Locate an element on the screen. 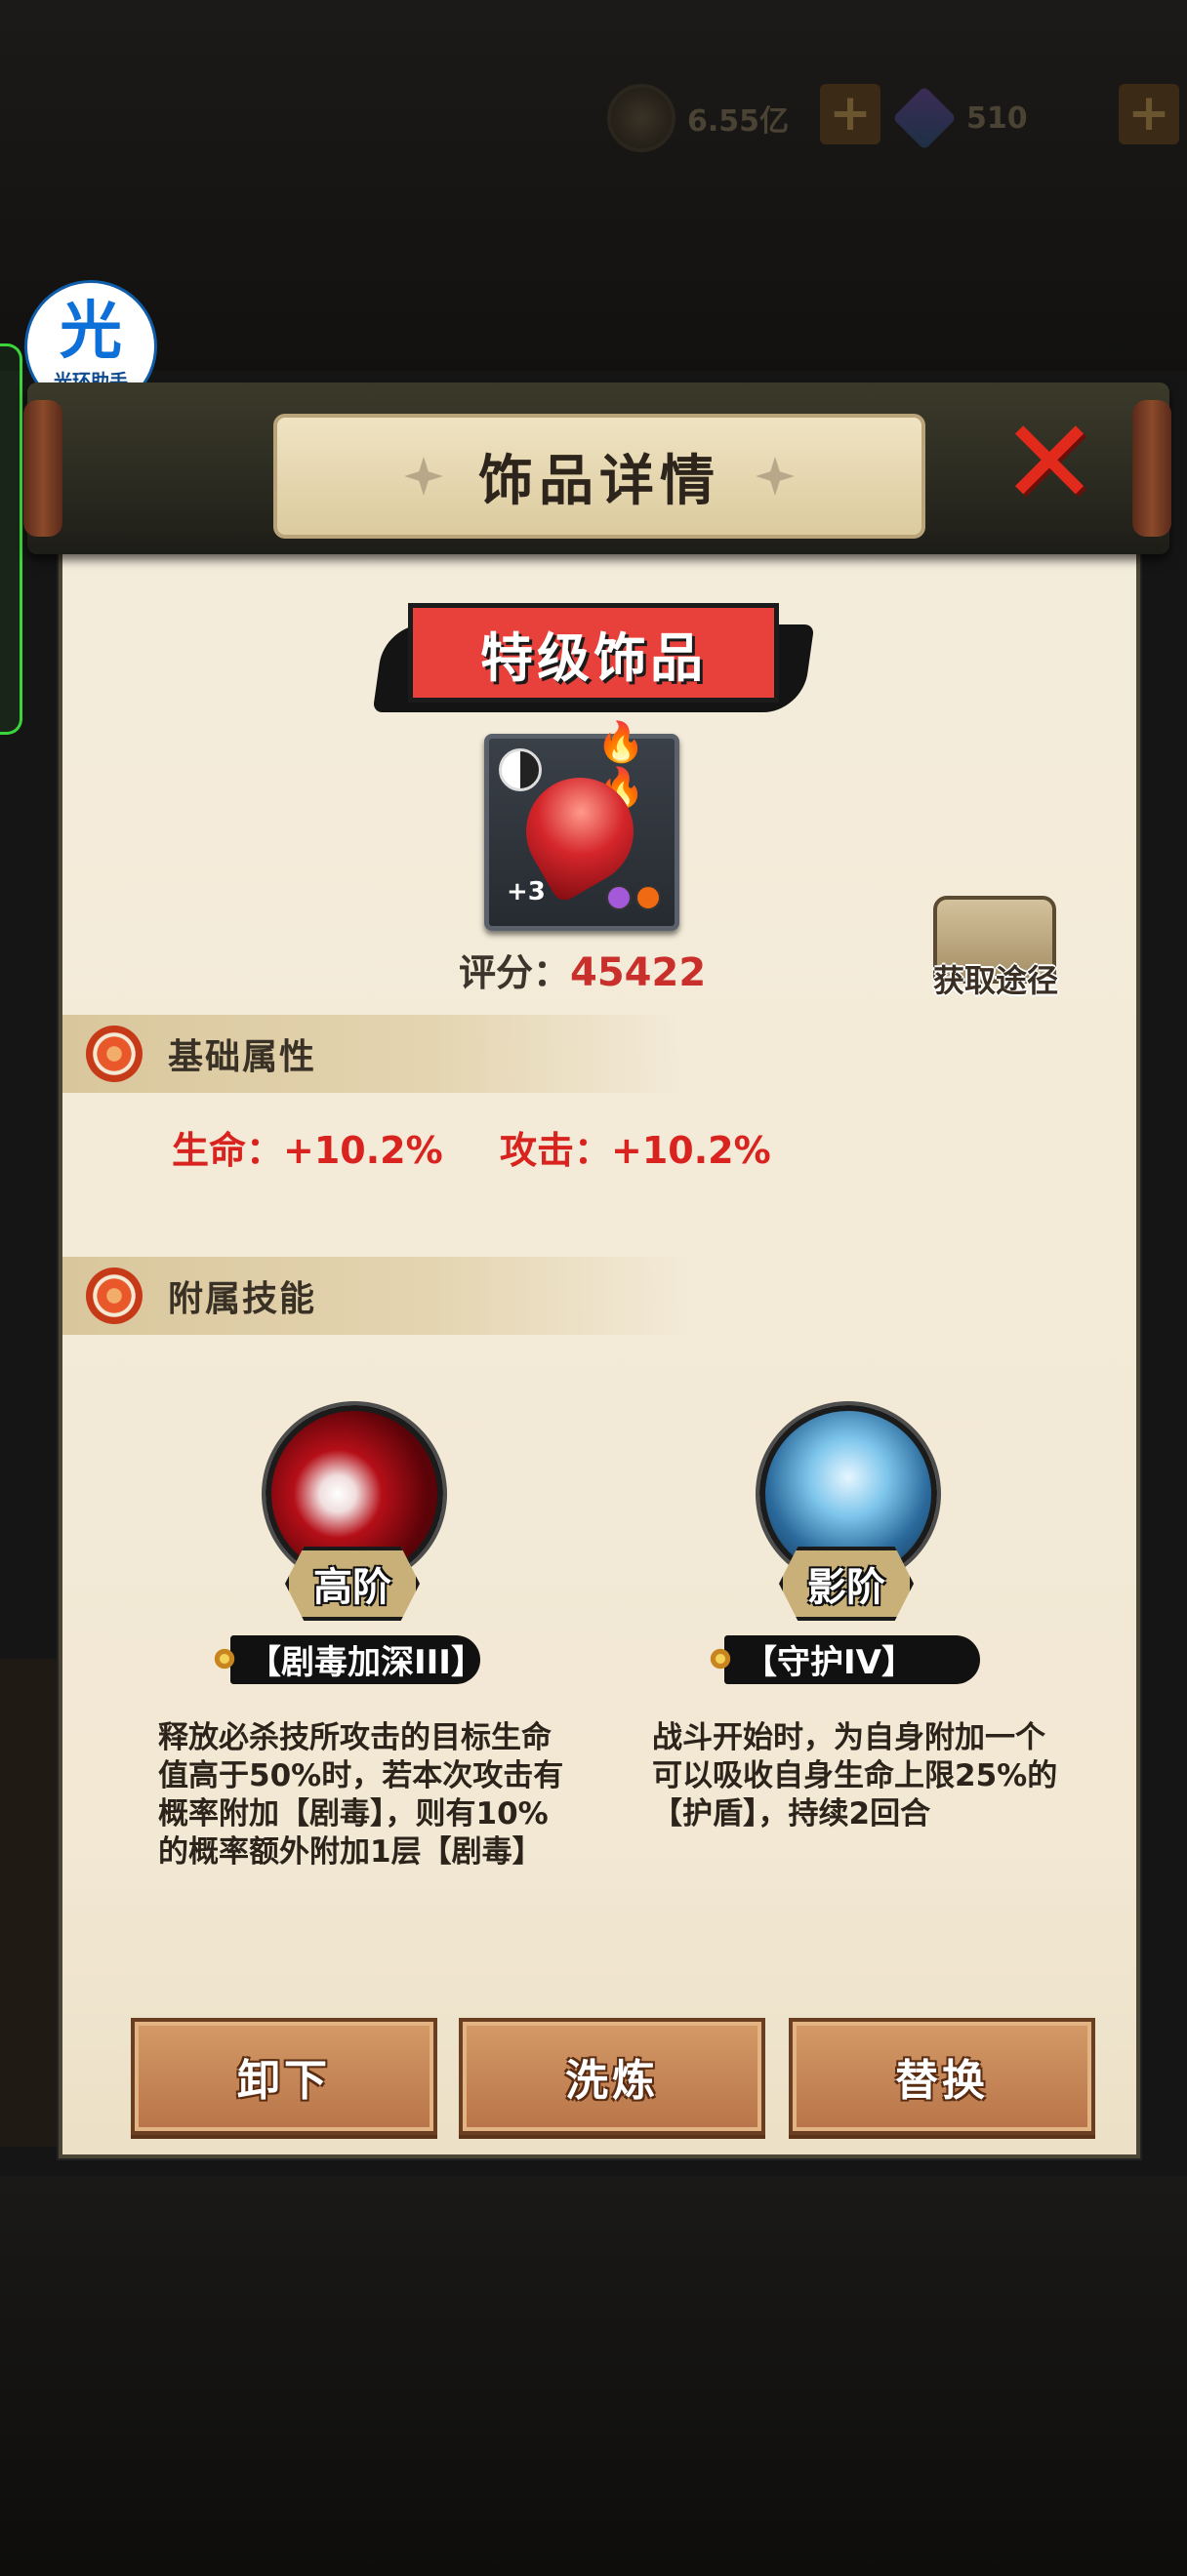 The width and height of the screenshot is (1187, 2576). gem-counter: 510 is located at coordinates (973, 118).